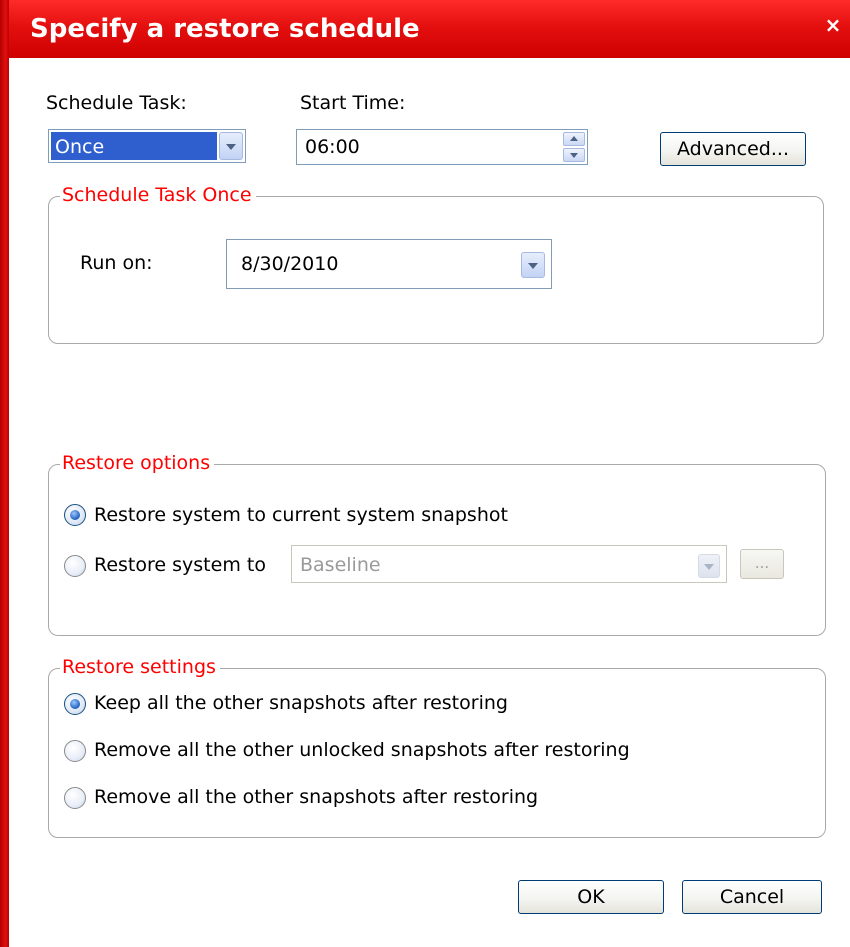 The image size is (850, 947). Describe the element at coordinates (75, 704) in the screenshot. I see `radio-keep-snapshots` at that location.